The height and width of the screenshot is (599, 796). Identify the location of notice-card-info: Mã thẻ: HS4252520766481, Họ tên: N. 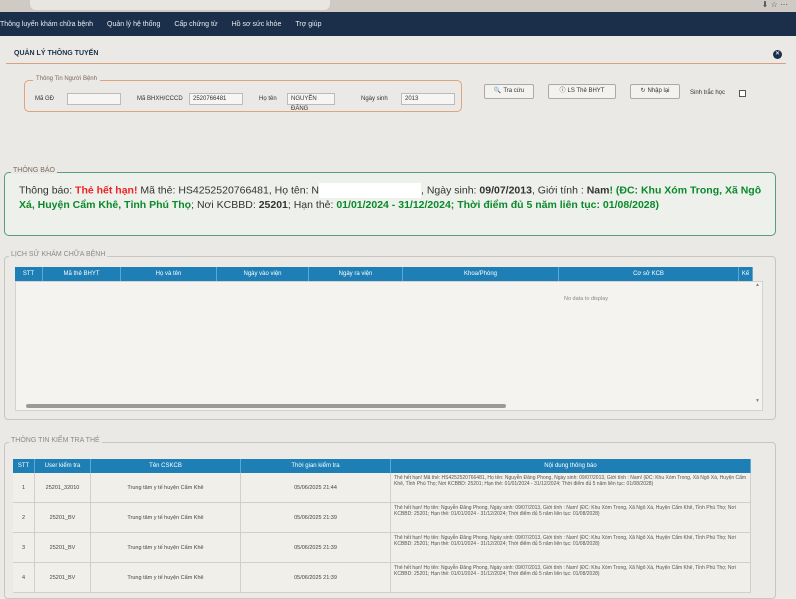
(228, 190).